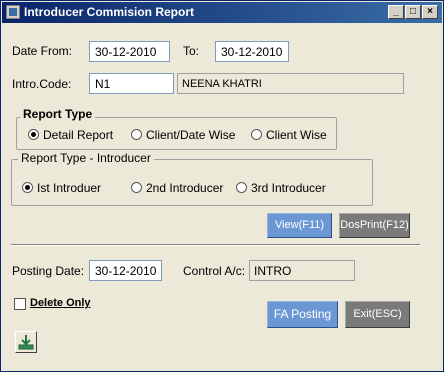 The width and height of the screenshot is (444, 372). I want to click on date-from-input: 30-12-2010, so click(129, 51).